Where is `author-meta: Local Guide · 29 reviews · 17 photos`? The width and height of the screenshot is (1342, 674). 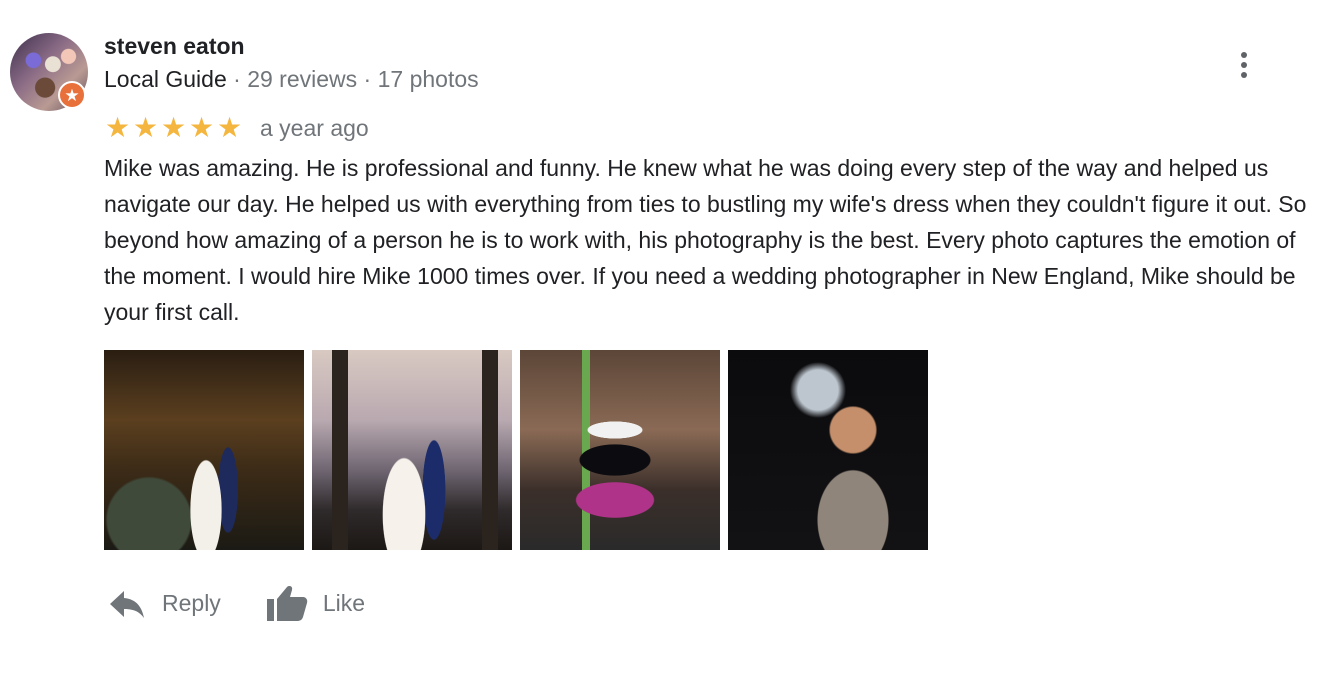 author-meta: Local Guide · 29 reviews · 17 photos is located at coordinates (291, 79).